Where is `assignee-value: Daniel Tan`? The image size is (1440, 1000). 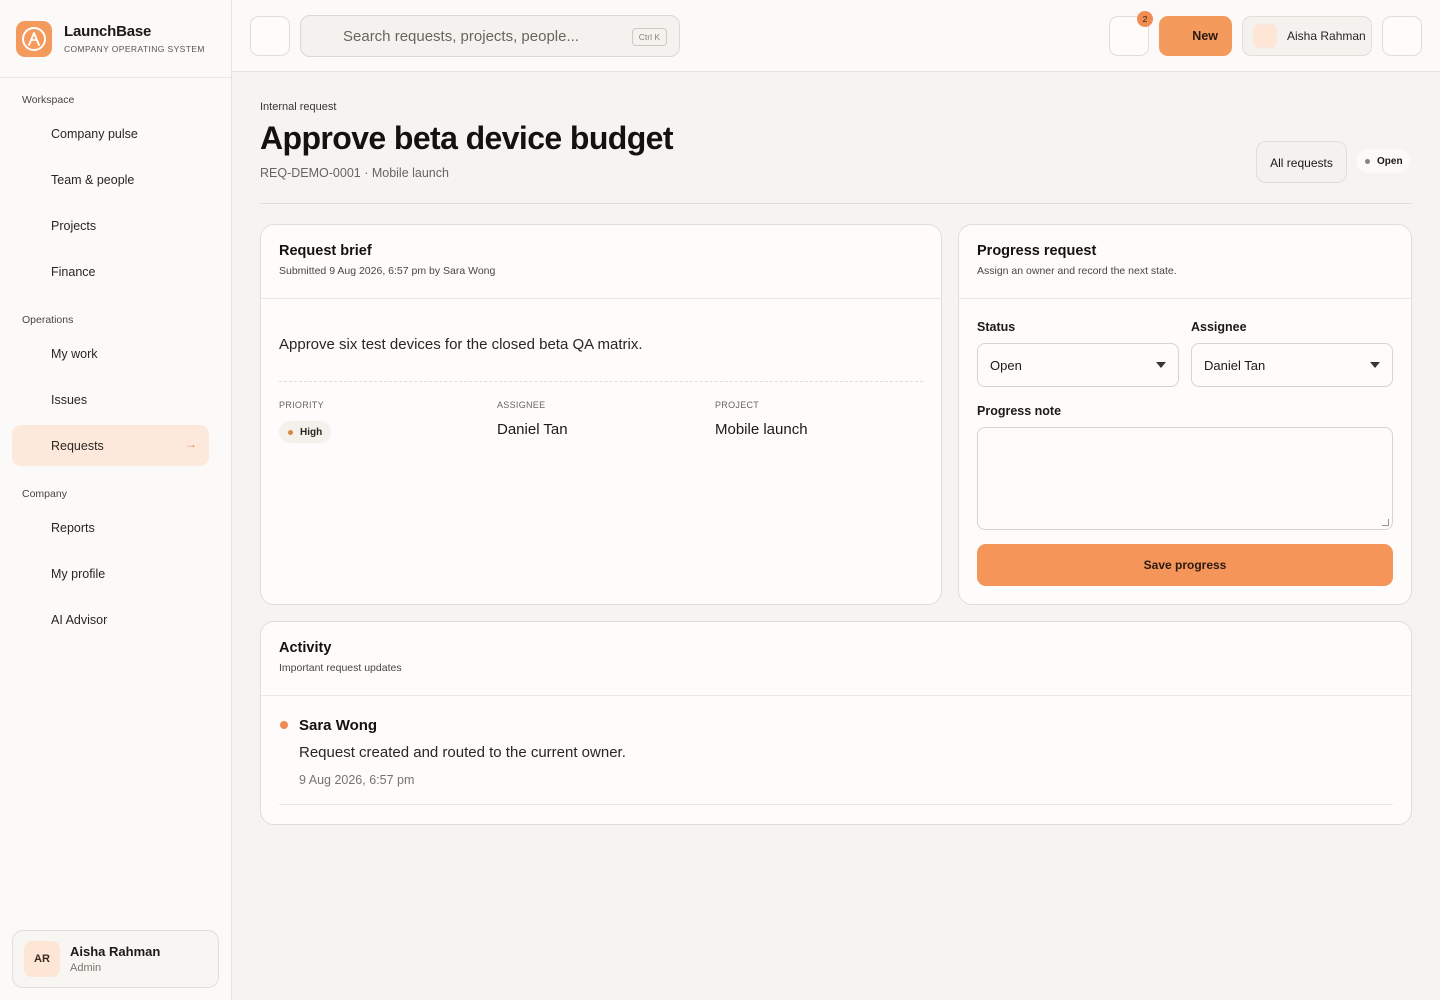 assignee-value: Daniel Tan is located at coordinates (532, 429).